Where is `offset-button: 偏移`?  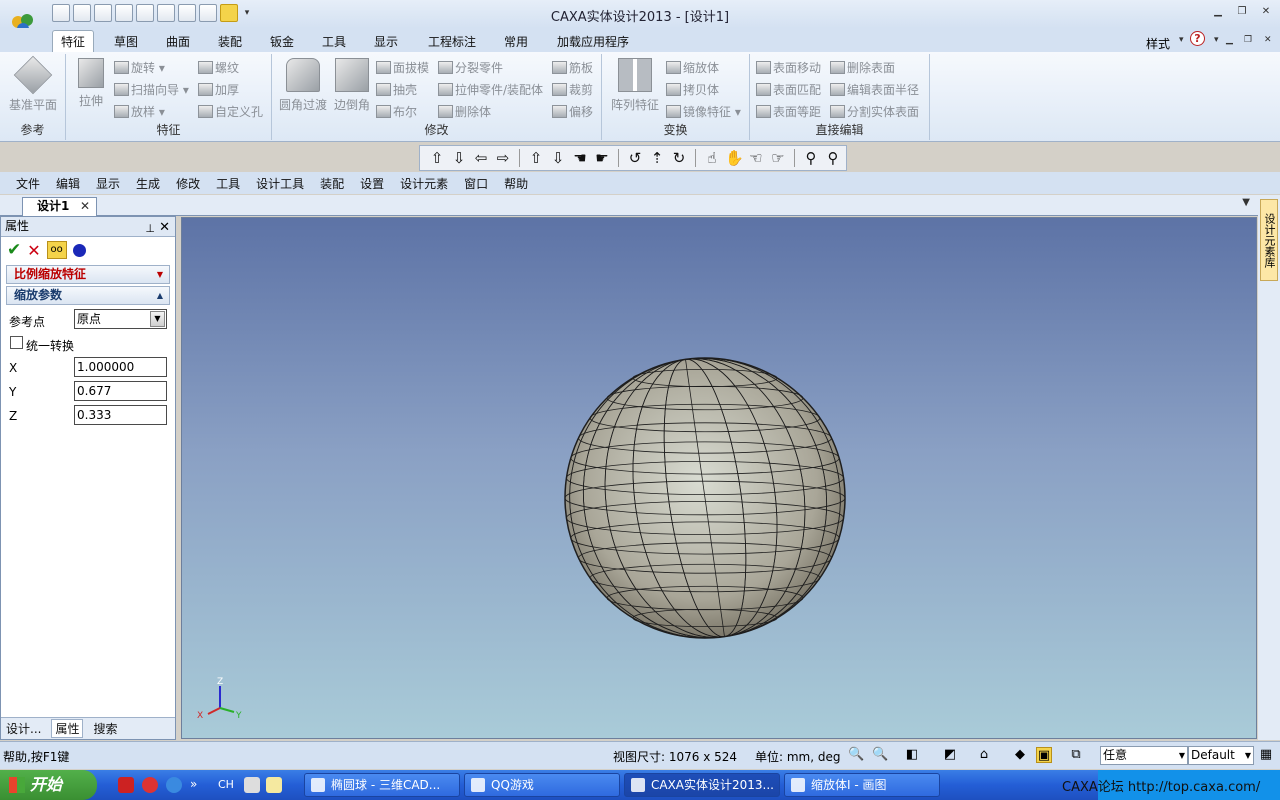
offset-button: 偏移 is located at coordinates (572, 112).